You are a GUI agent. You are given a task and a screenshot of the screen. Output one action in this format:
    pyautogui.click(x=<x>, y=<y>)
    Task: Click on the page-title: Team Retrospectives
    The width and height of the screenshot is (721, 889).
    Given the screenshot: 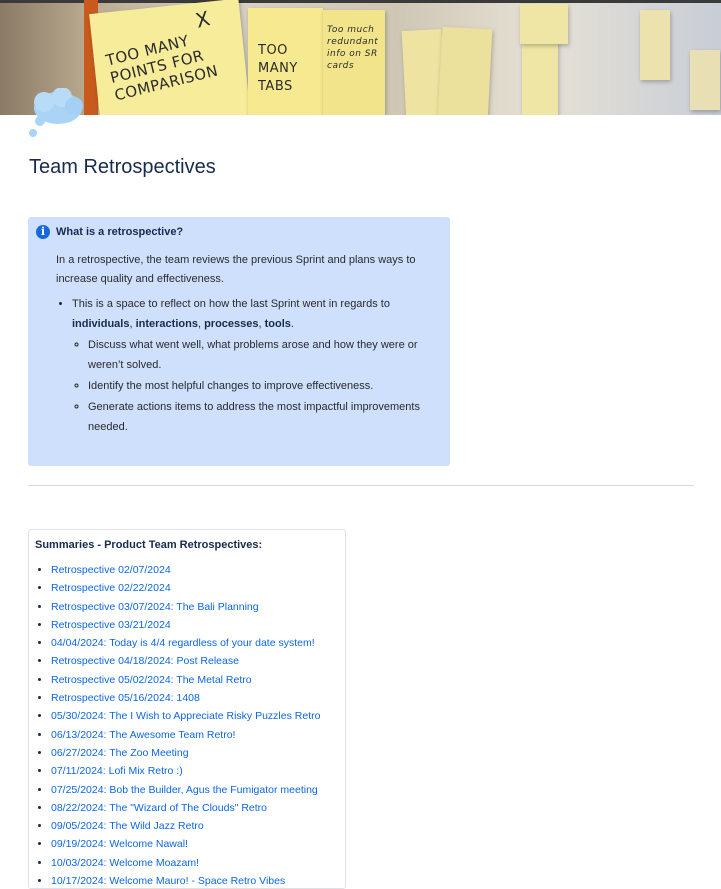 What is the action you would take?
    pyautogui.click(x=122, y=167)
    